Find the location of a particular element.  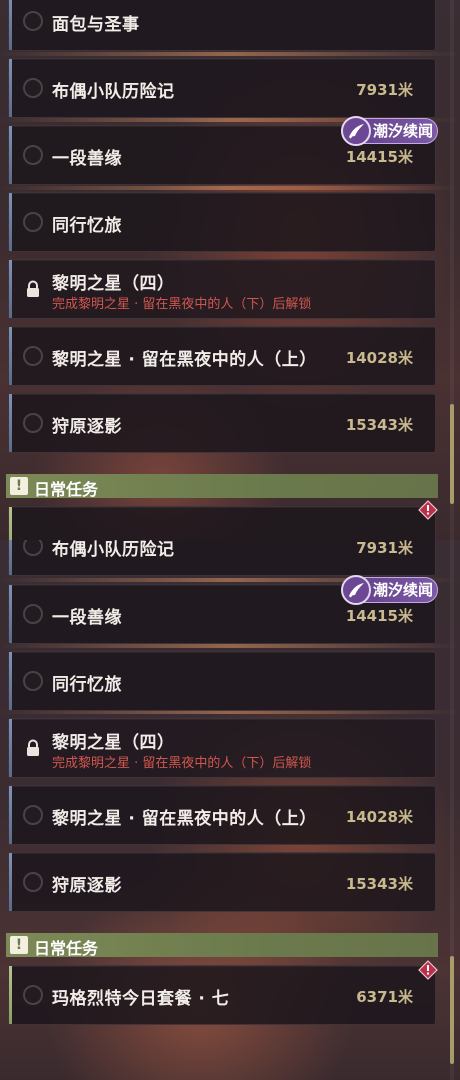

quest-title: 面包与圣事 is located at coordinates (96, 25).